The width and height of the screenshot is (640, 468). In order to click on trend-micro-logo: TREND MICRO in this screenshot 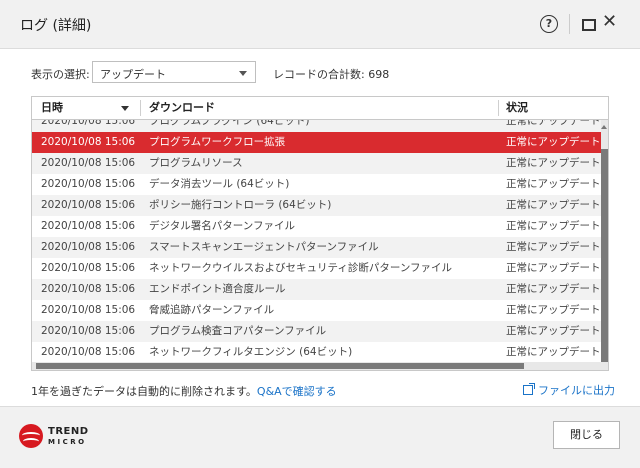, I will do `click(55, 437)`.